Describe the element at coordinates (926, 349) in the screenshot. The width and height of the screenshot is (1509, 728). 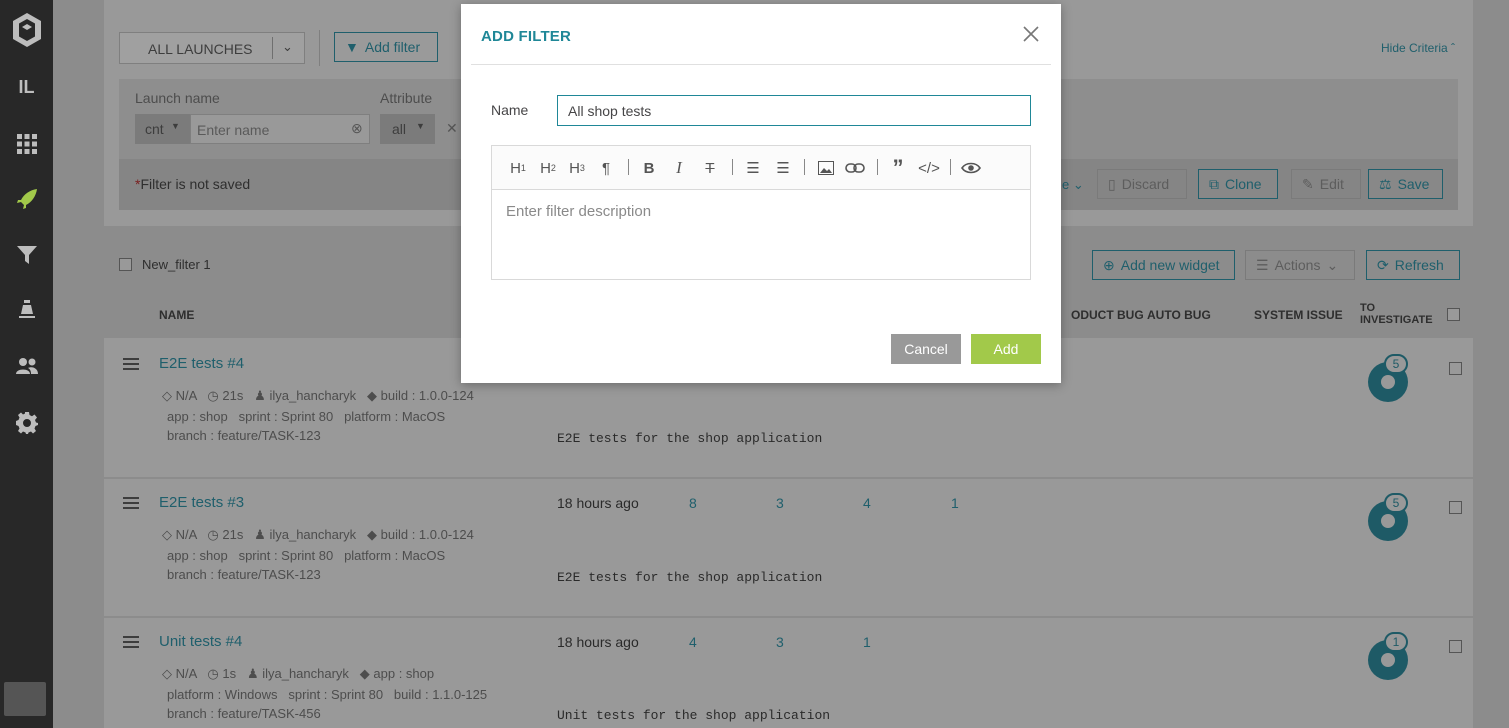
I see `cancel-button: Cancel` at that location.